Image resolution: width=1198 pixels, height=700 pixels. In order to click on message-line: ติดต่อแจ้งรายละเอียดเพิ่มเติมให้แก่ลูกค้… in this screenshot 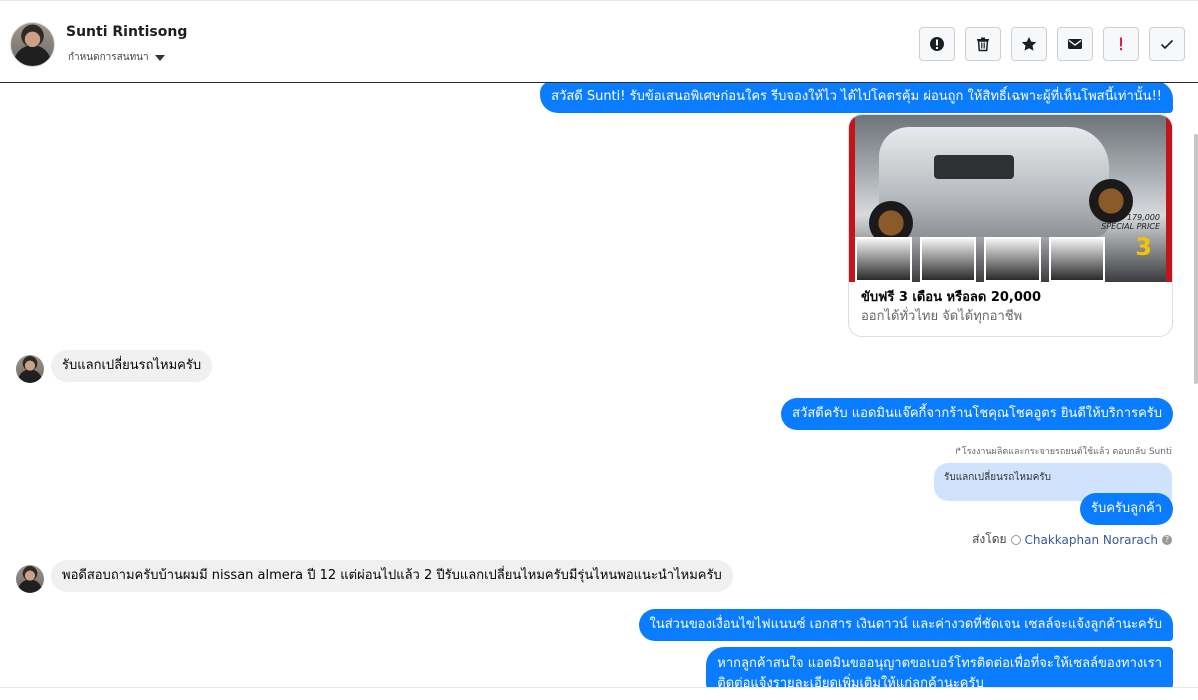, I will do `click(850, 681)`.